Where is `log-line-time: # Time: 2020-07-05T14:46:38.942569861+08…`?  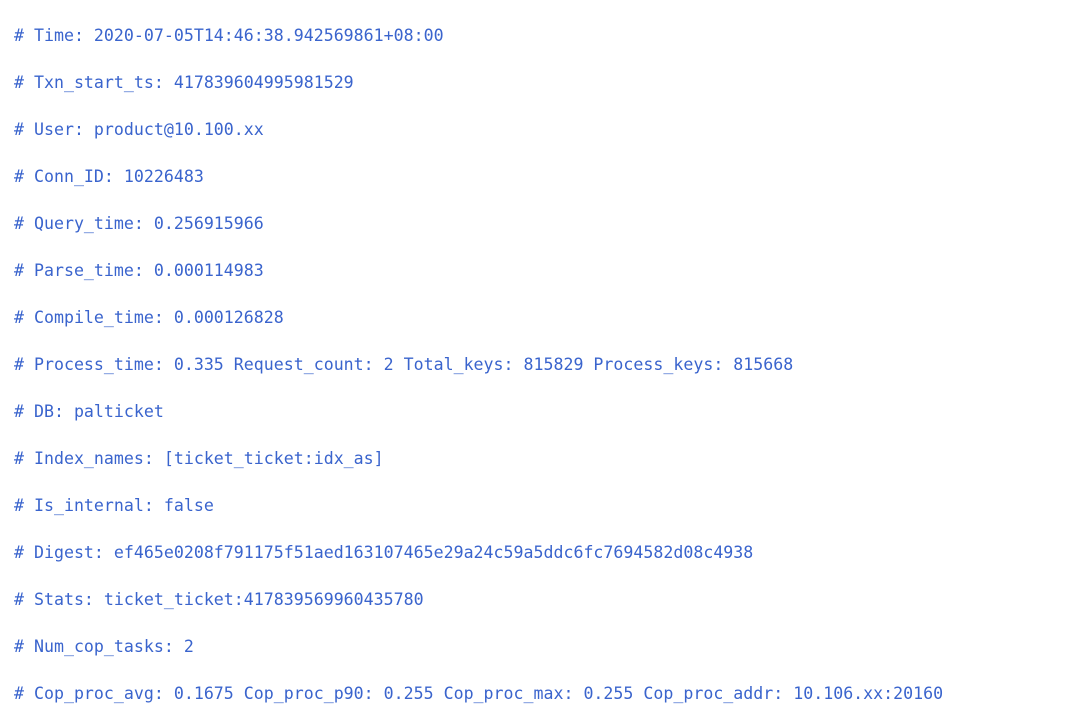 log-line-time: # Time: 2020-07-05T14:46:38.942569861+08… is located at coordinates (229, 35).